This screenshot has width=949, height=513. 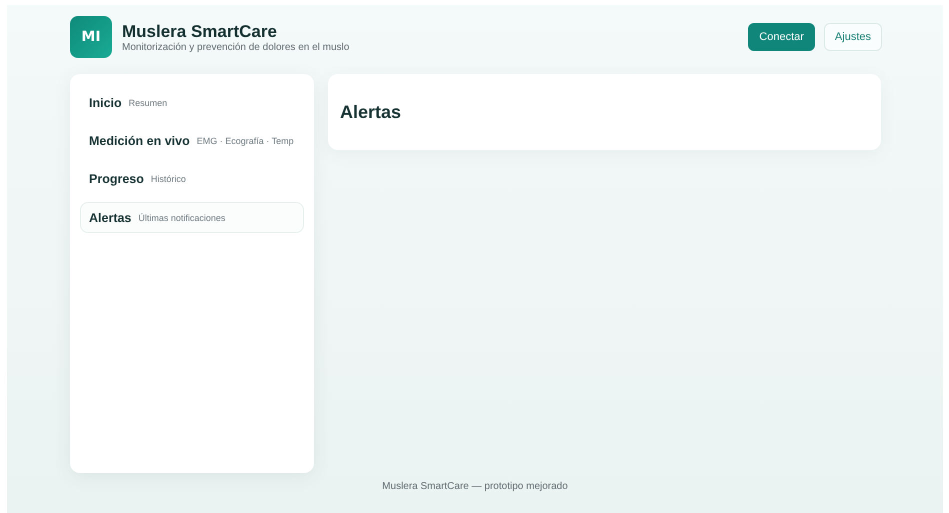 What do you see at coordinates (116, 179) in the screenshot?
I see `nav-label: Progreso` at bounding box center [116, 179].